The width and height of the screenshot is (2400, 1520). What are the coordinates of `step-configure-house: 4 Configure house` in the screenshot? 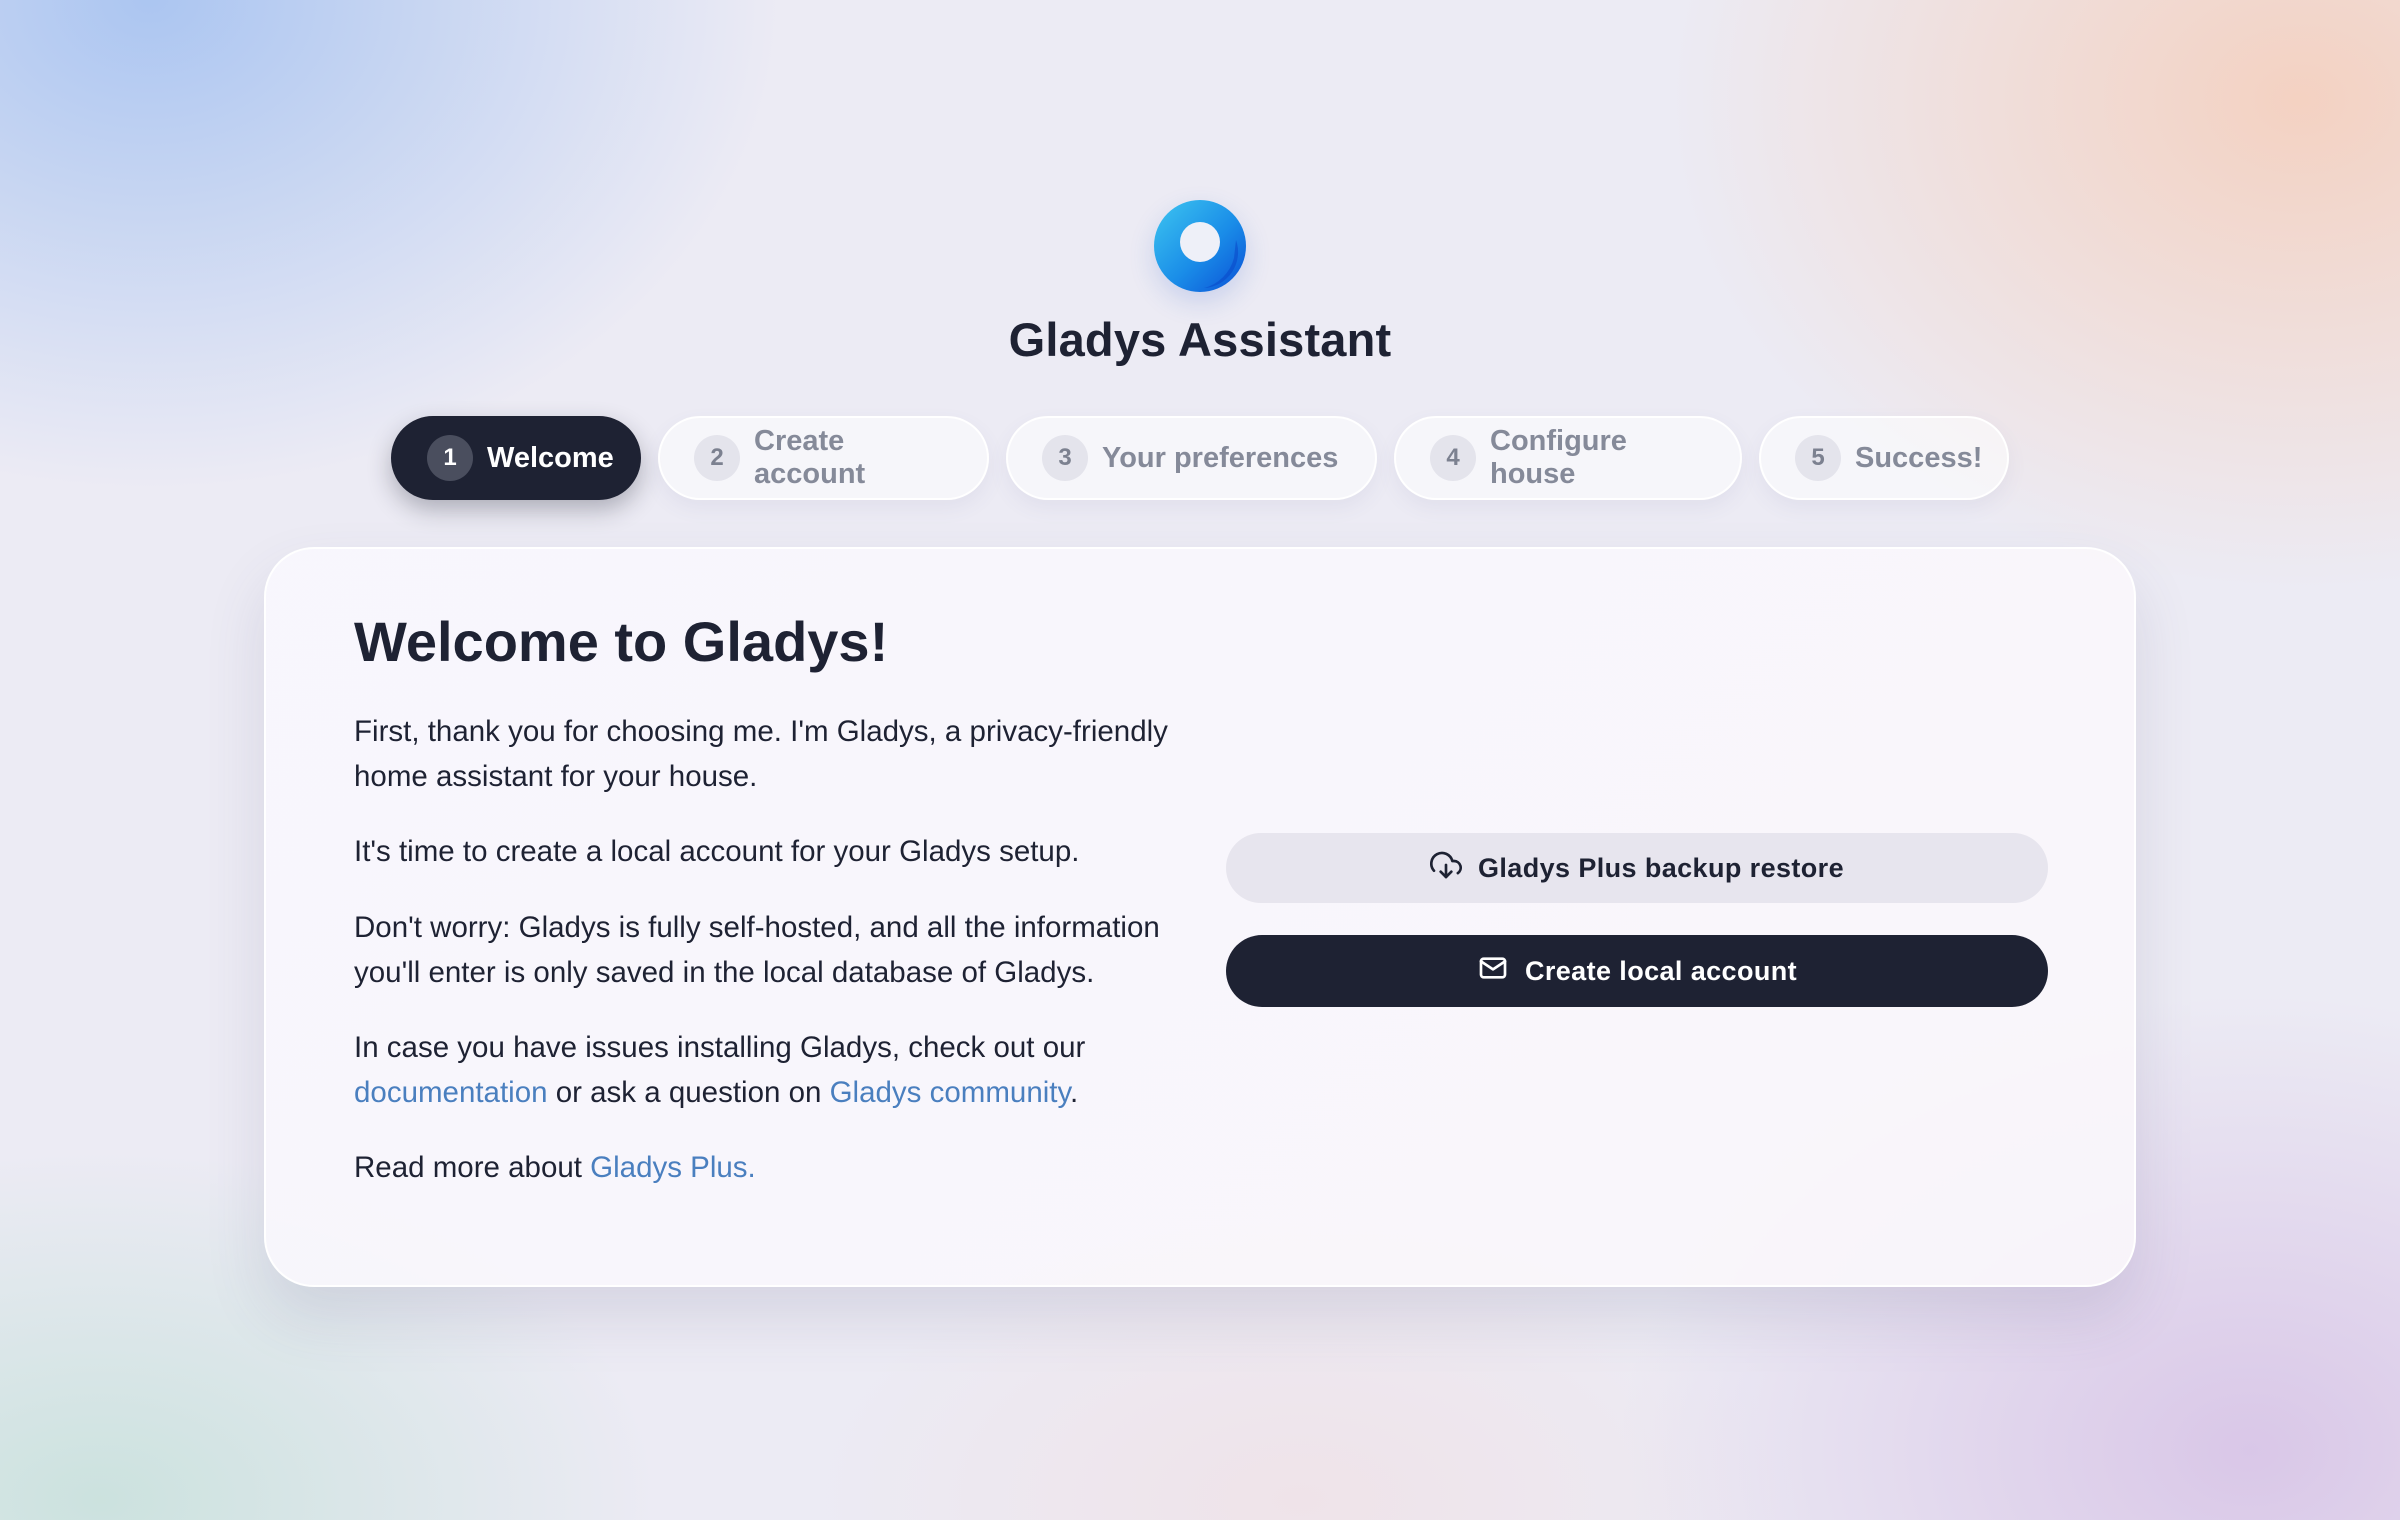 It's located at (1568, 458).